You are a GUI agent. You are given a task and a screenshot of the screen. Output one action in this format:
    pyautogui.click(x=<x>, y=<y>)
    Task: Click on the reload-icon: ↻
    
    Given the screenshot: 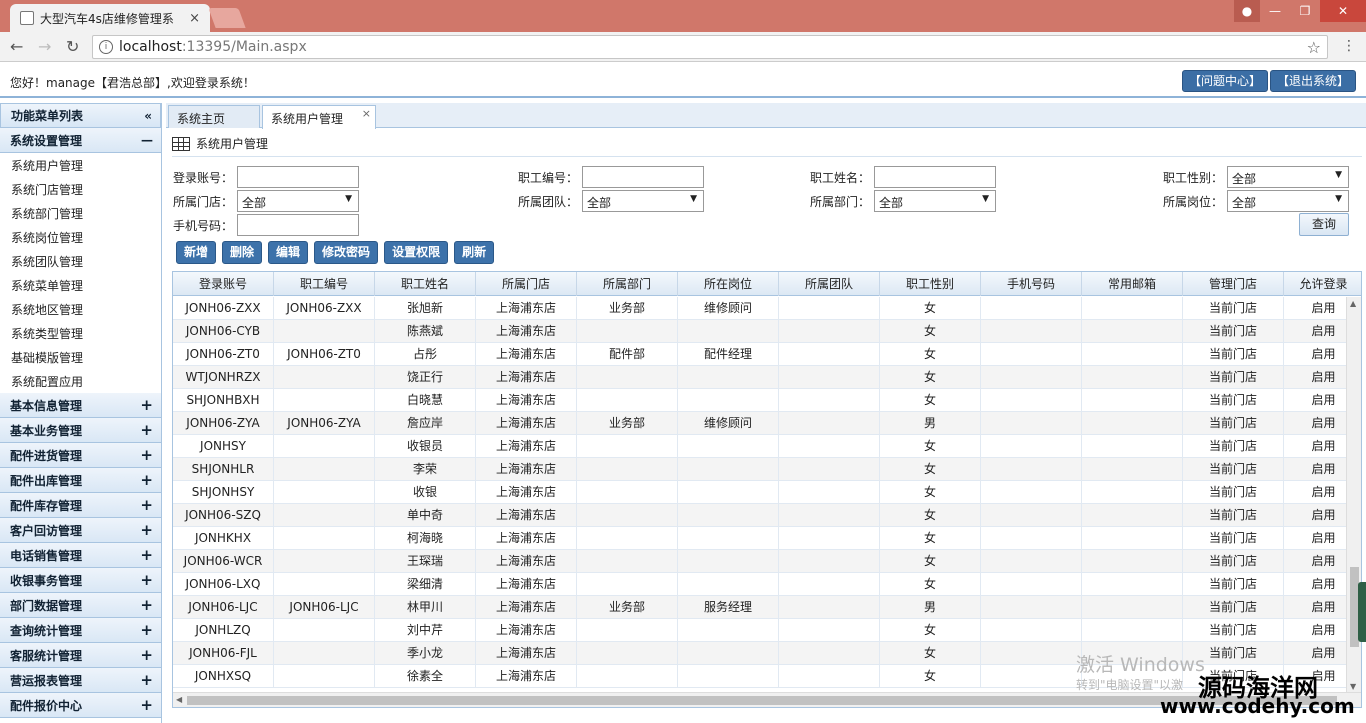 What is the action you would take?
    pyautogui.click(x=72, y=46)
    